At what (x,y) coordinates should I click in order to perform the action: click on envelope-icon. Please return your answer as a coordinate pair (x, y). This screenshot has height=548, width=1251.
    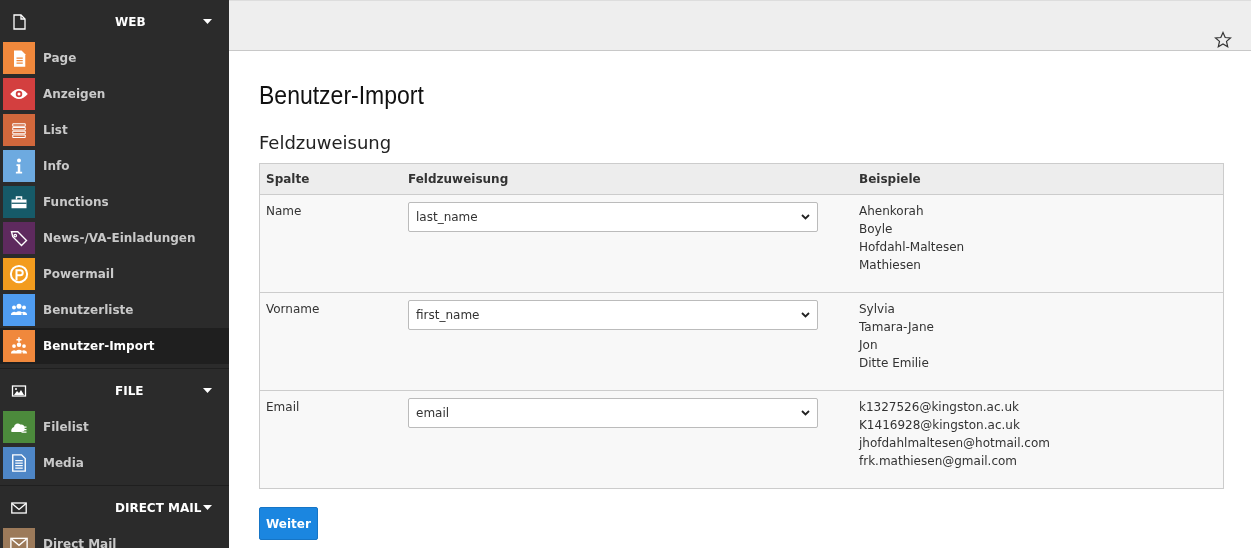
    Looking at the image, I should click on (19, 508).